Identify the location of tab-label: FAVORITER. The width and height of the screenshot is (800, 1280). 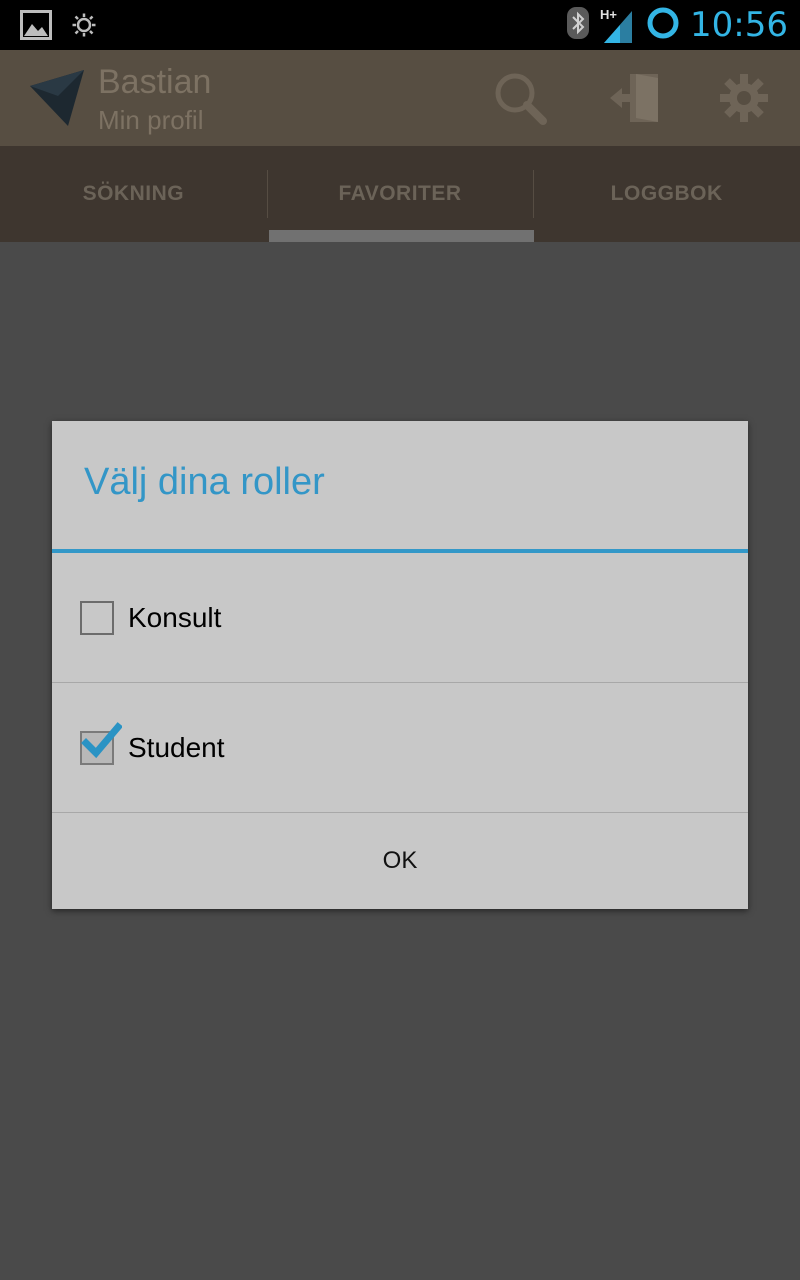
(400, 193).